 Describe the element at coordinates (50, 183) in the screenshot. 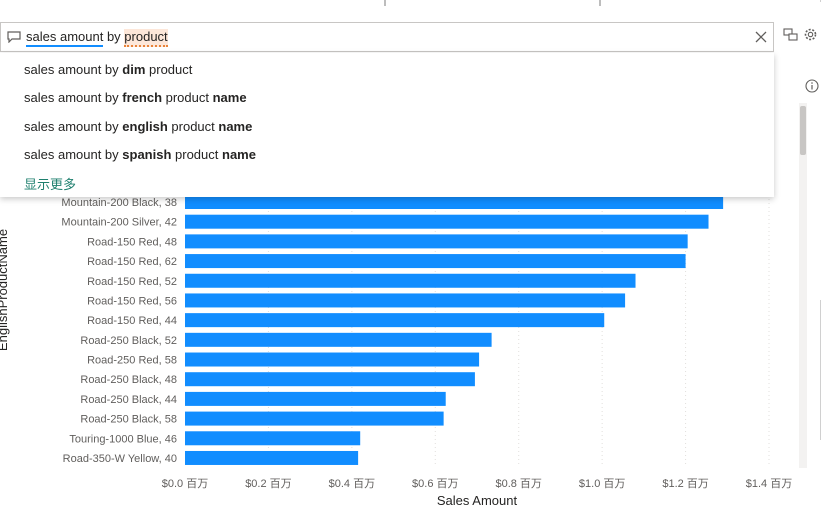

I see `show-more-link: 显示更多` at that location.